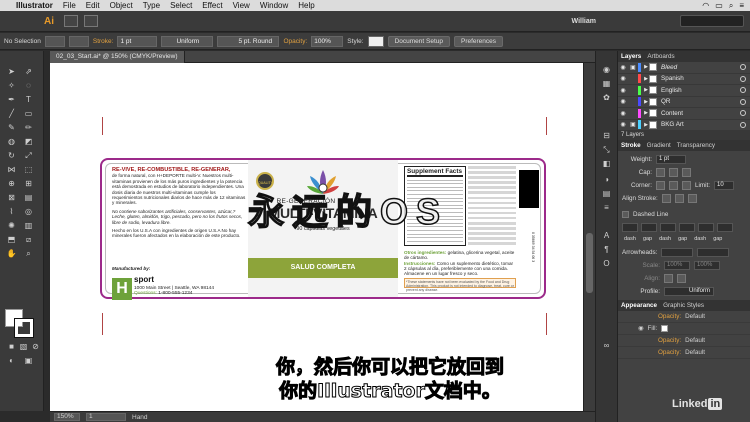 This screenshot has height=422, width=750. Describe the element at coordinates (11, 239) in the screenshot. I see `artboard-tool-icon: ⬒` at that location.